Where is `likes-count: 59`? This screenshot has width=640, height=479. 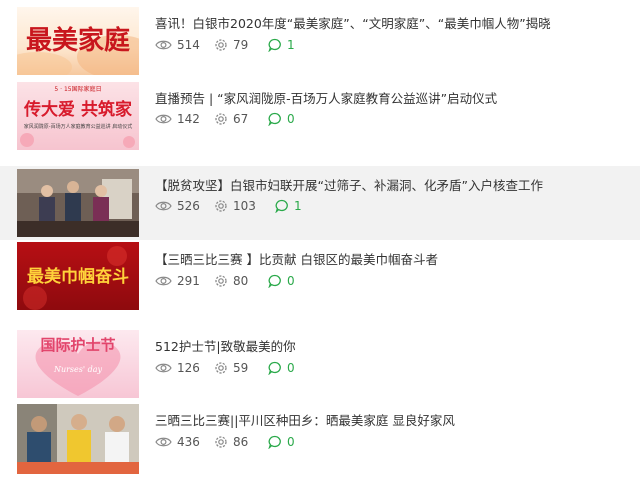
likes-count: 59 is located at coordinates (241, 368).